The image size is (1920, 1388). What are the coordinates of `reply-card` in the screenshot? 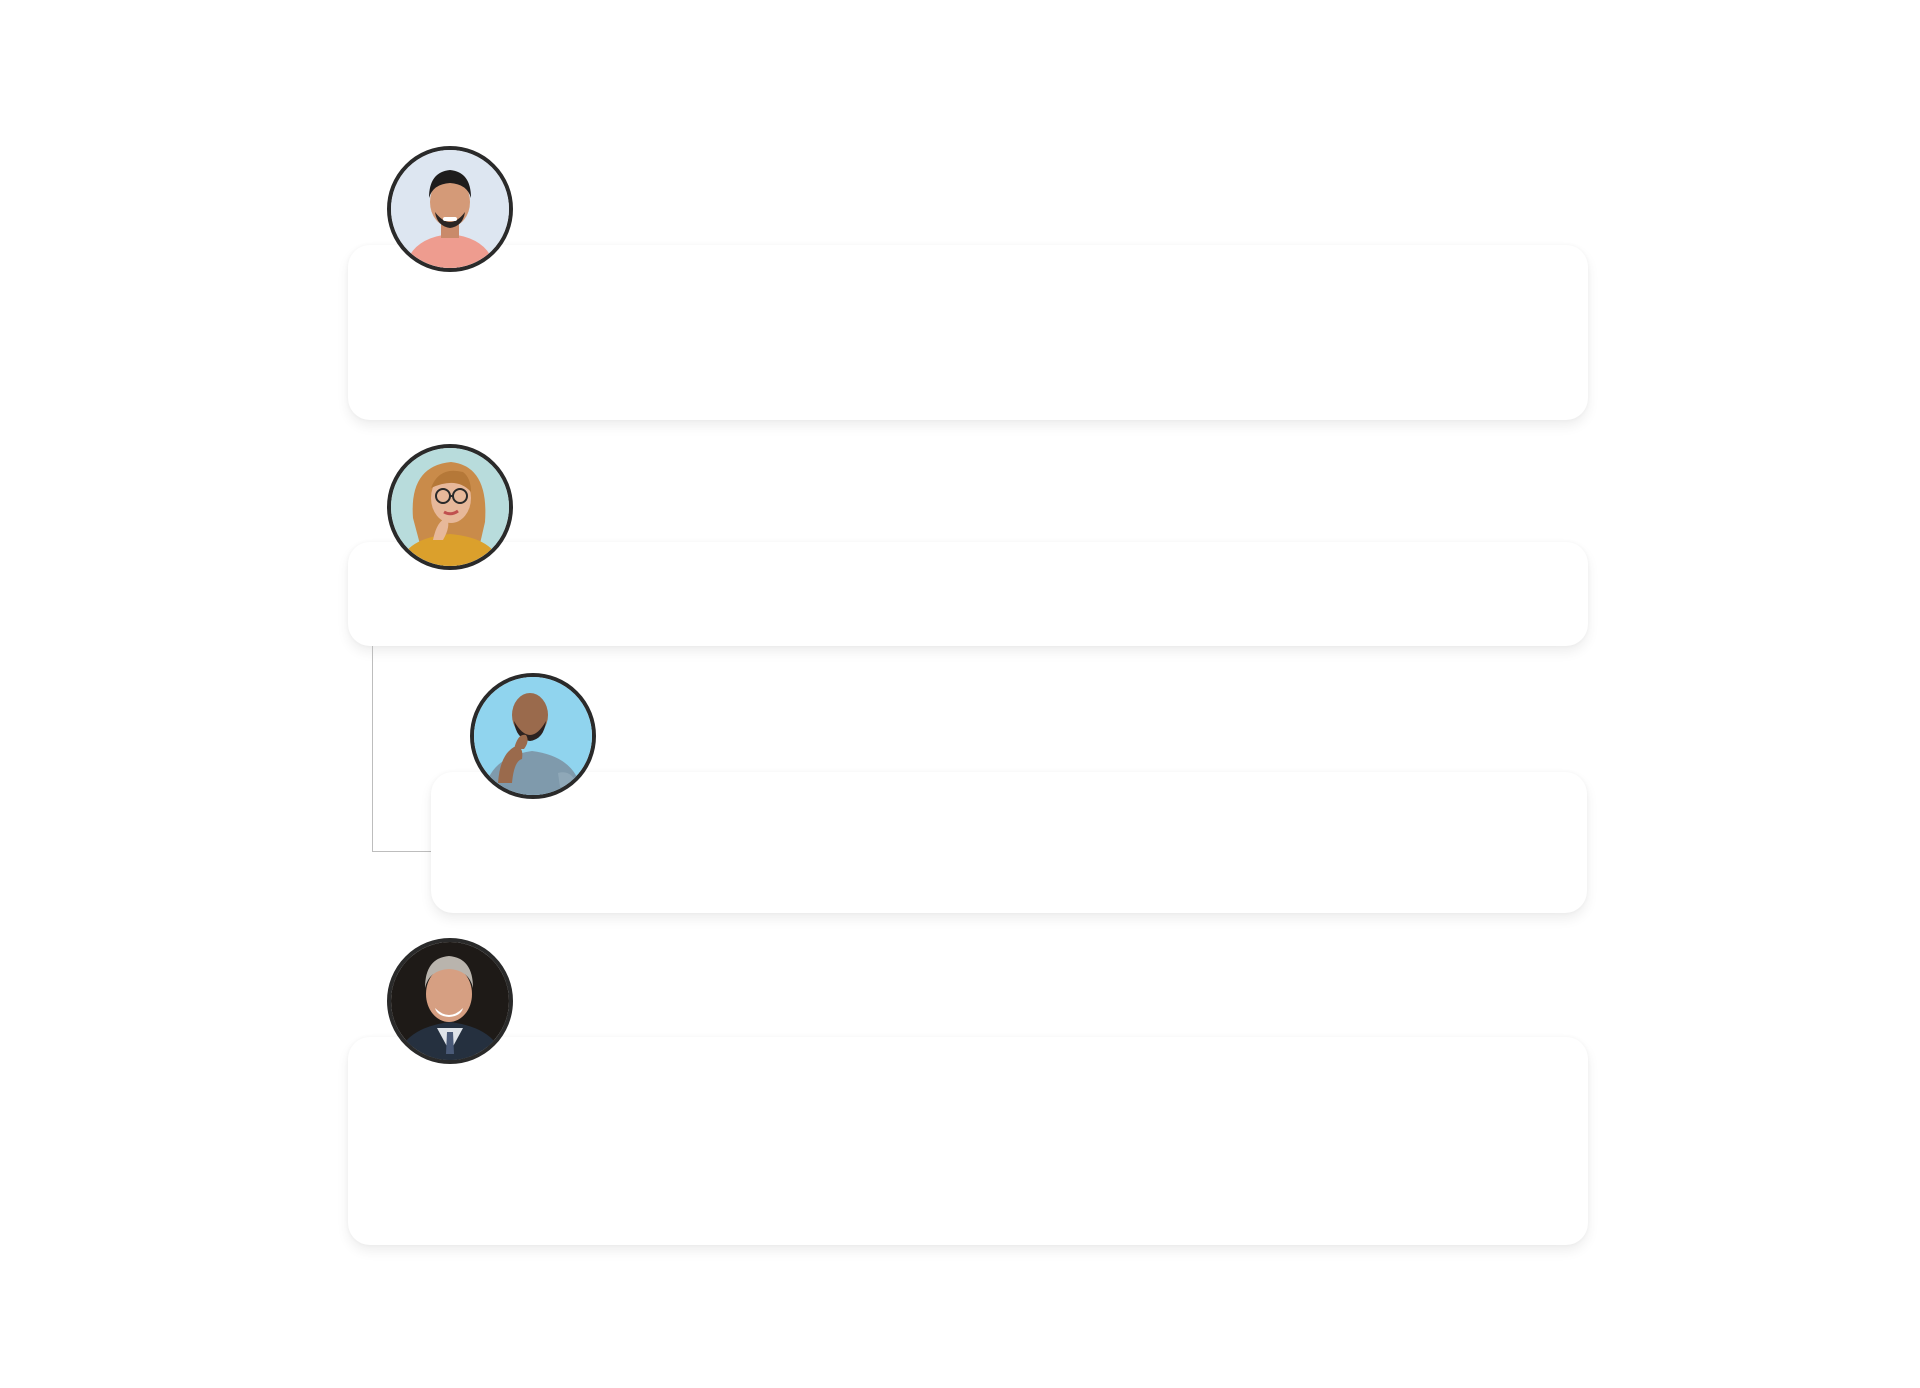 It's located at (1009, 842).